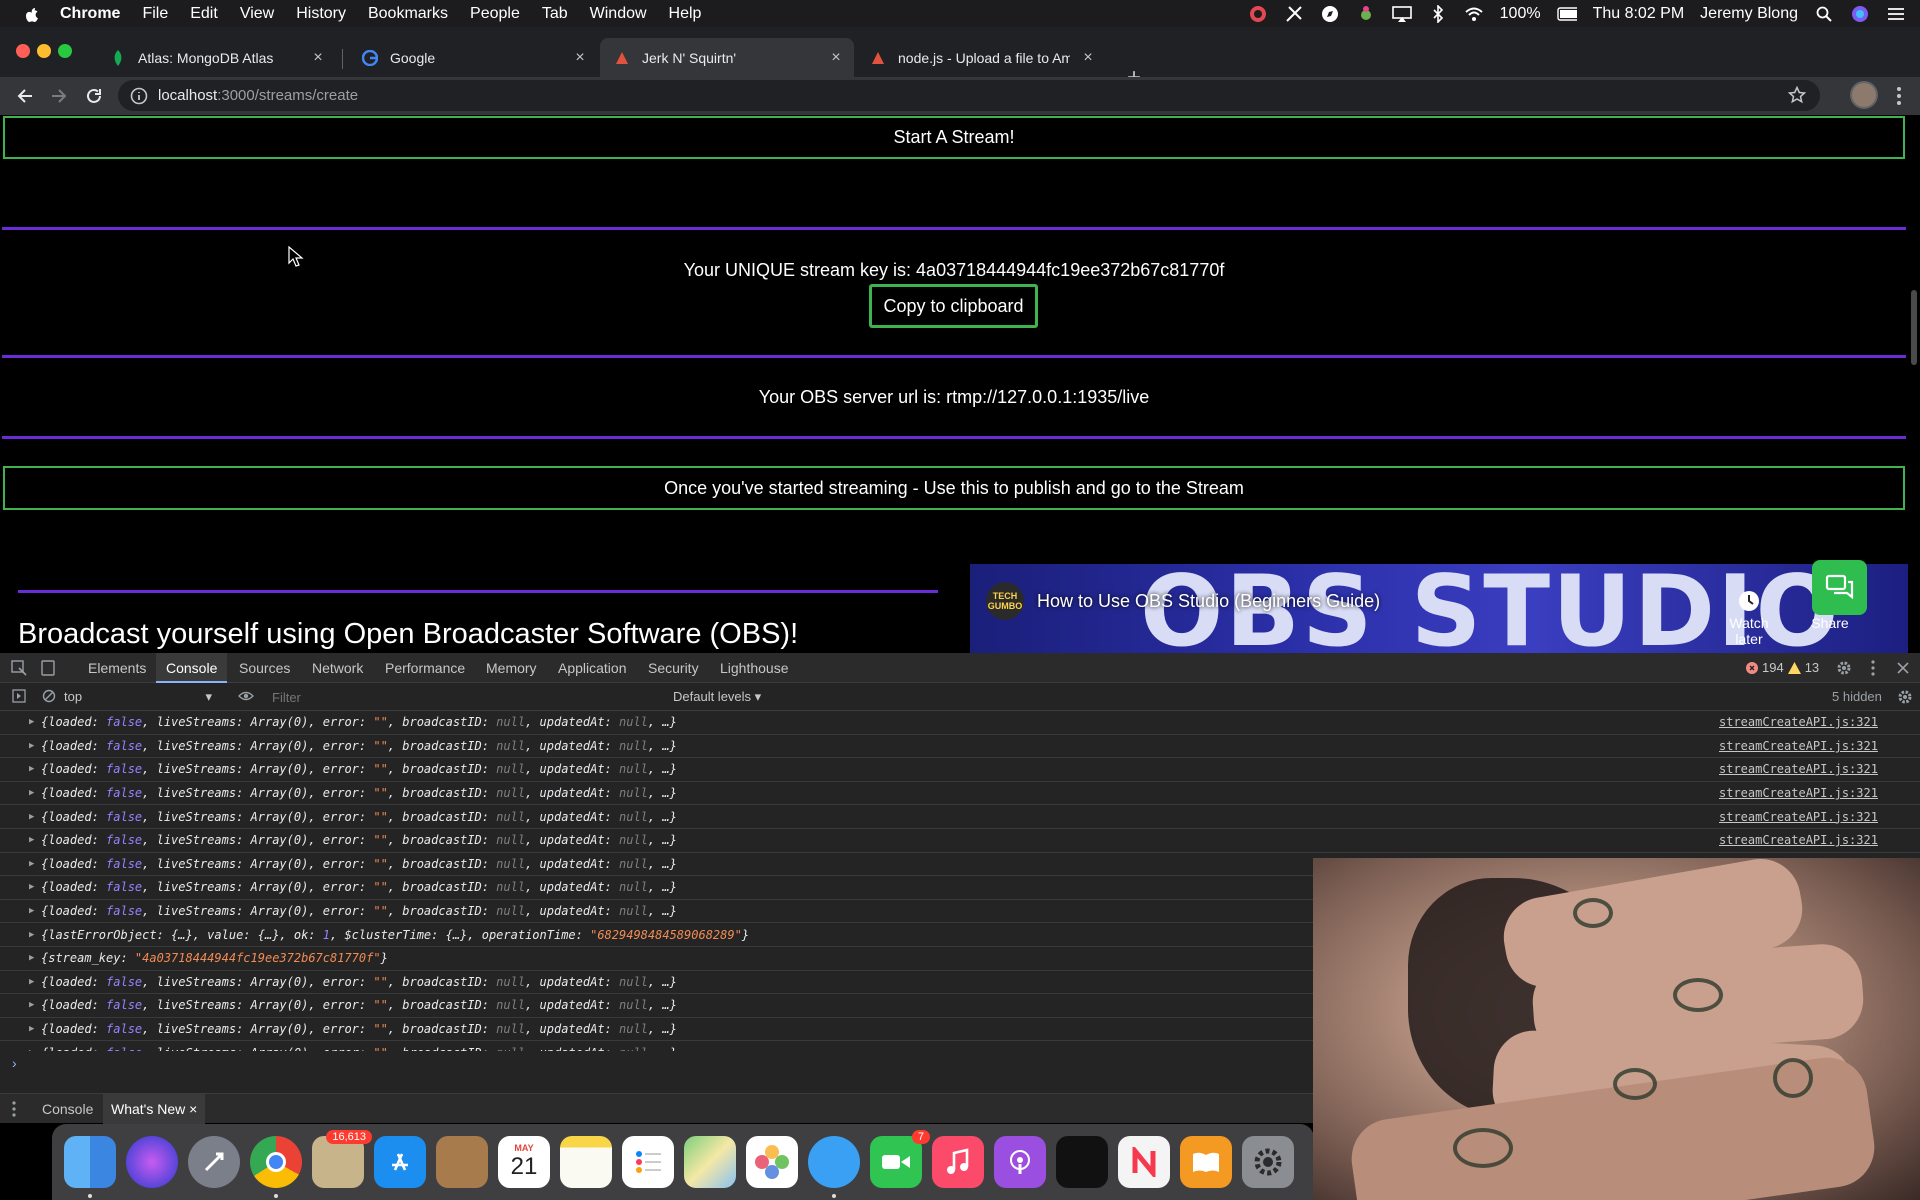 The width and height of the screenshot is (1920, 1200). I want to click on devtools-kebab-icon, so click(1873, 668).